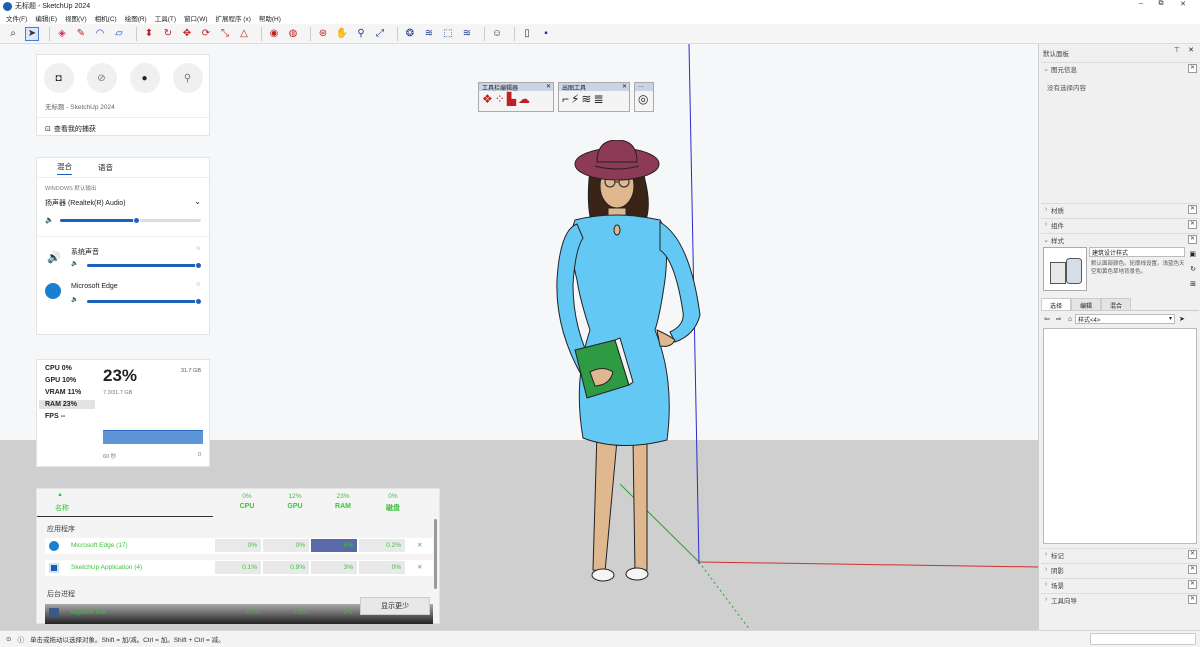 The width and height of the screenshot is (1200, 647). Describe the element at coordinates (1120, 569) in the screenshot. I see `panel-shadows: › 阴影 ✕` at that location.